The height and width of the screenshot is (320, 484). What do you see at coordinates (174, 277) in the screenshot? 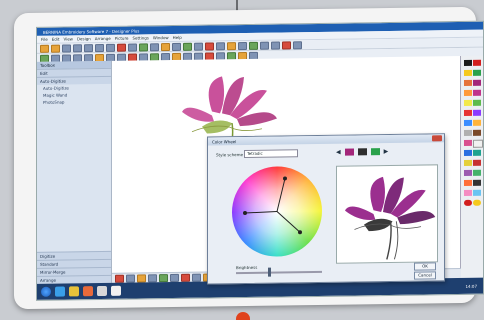
I see `properties-icon` at bounding box center [174, 277].